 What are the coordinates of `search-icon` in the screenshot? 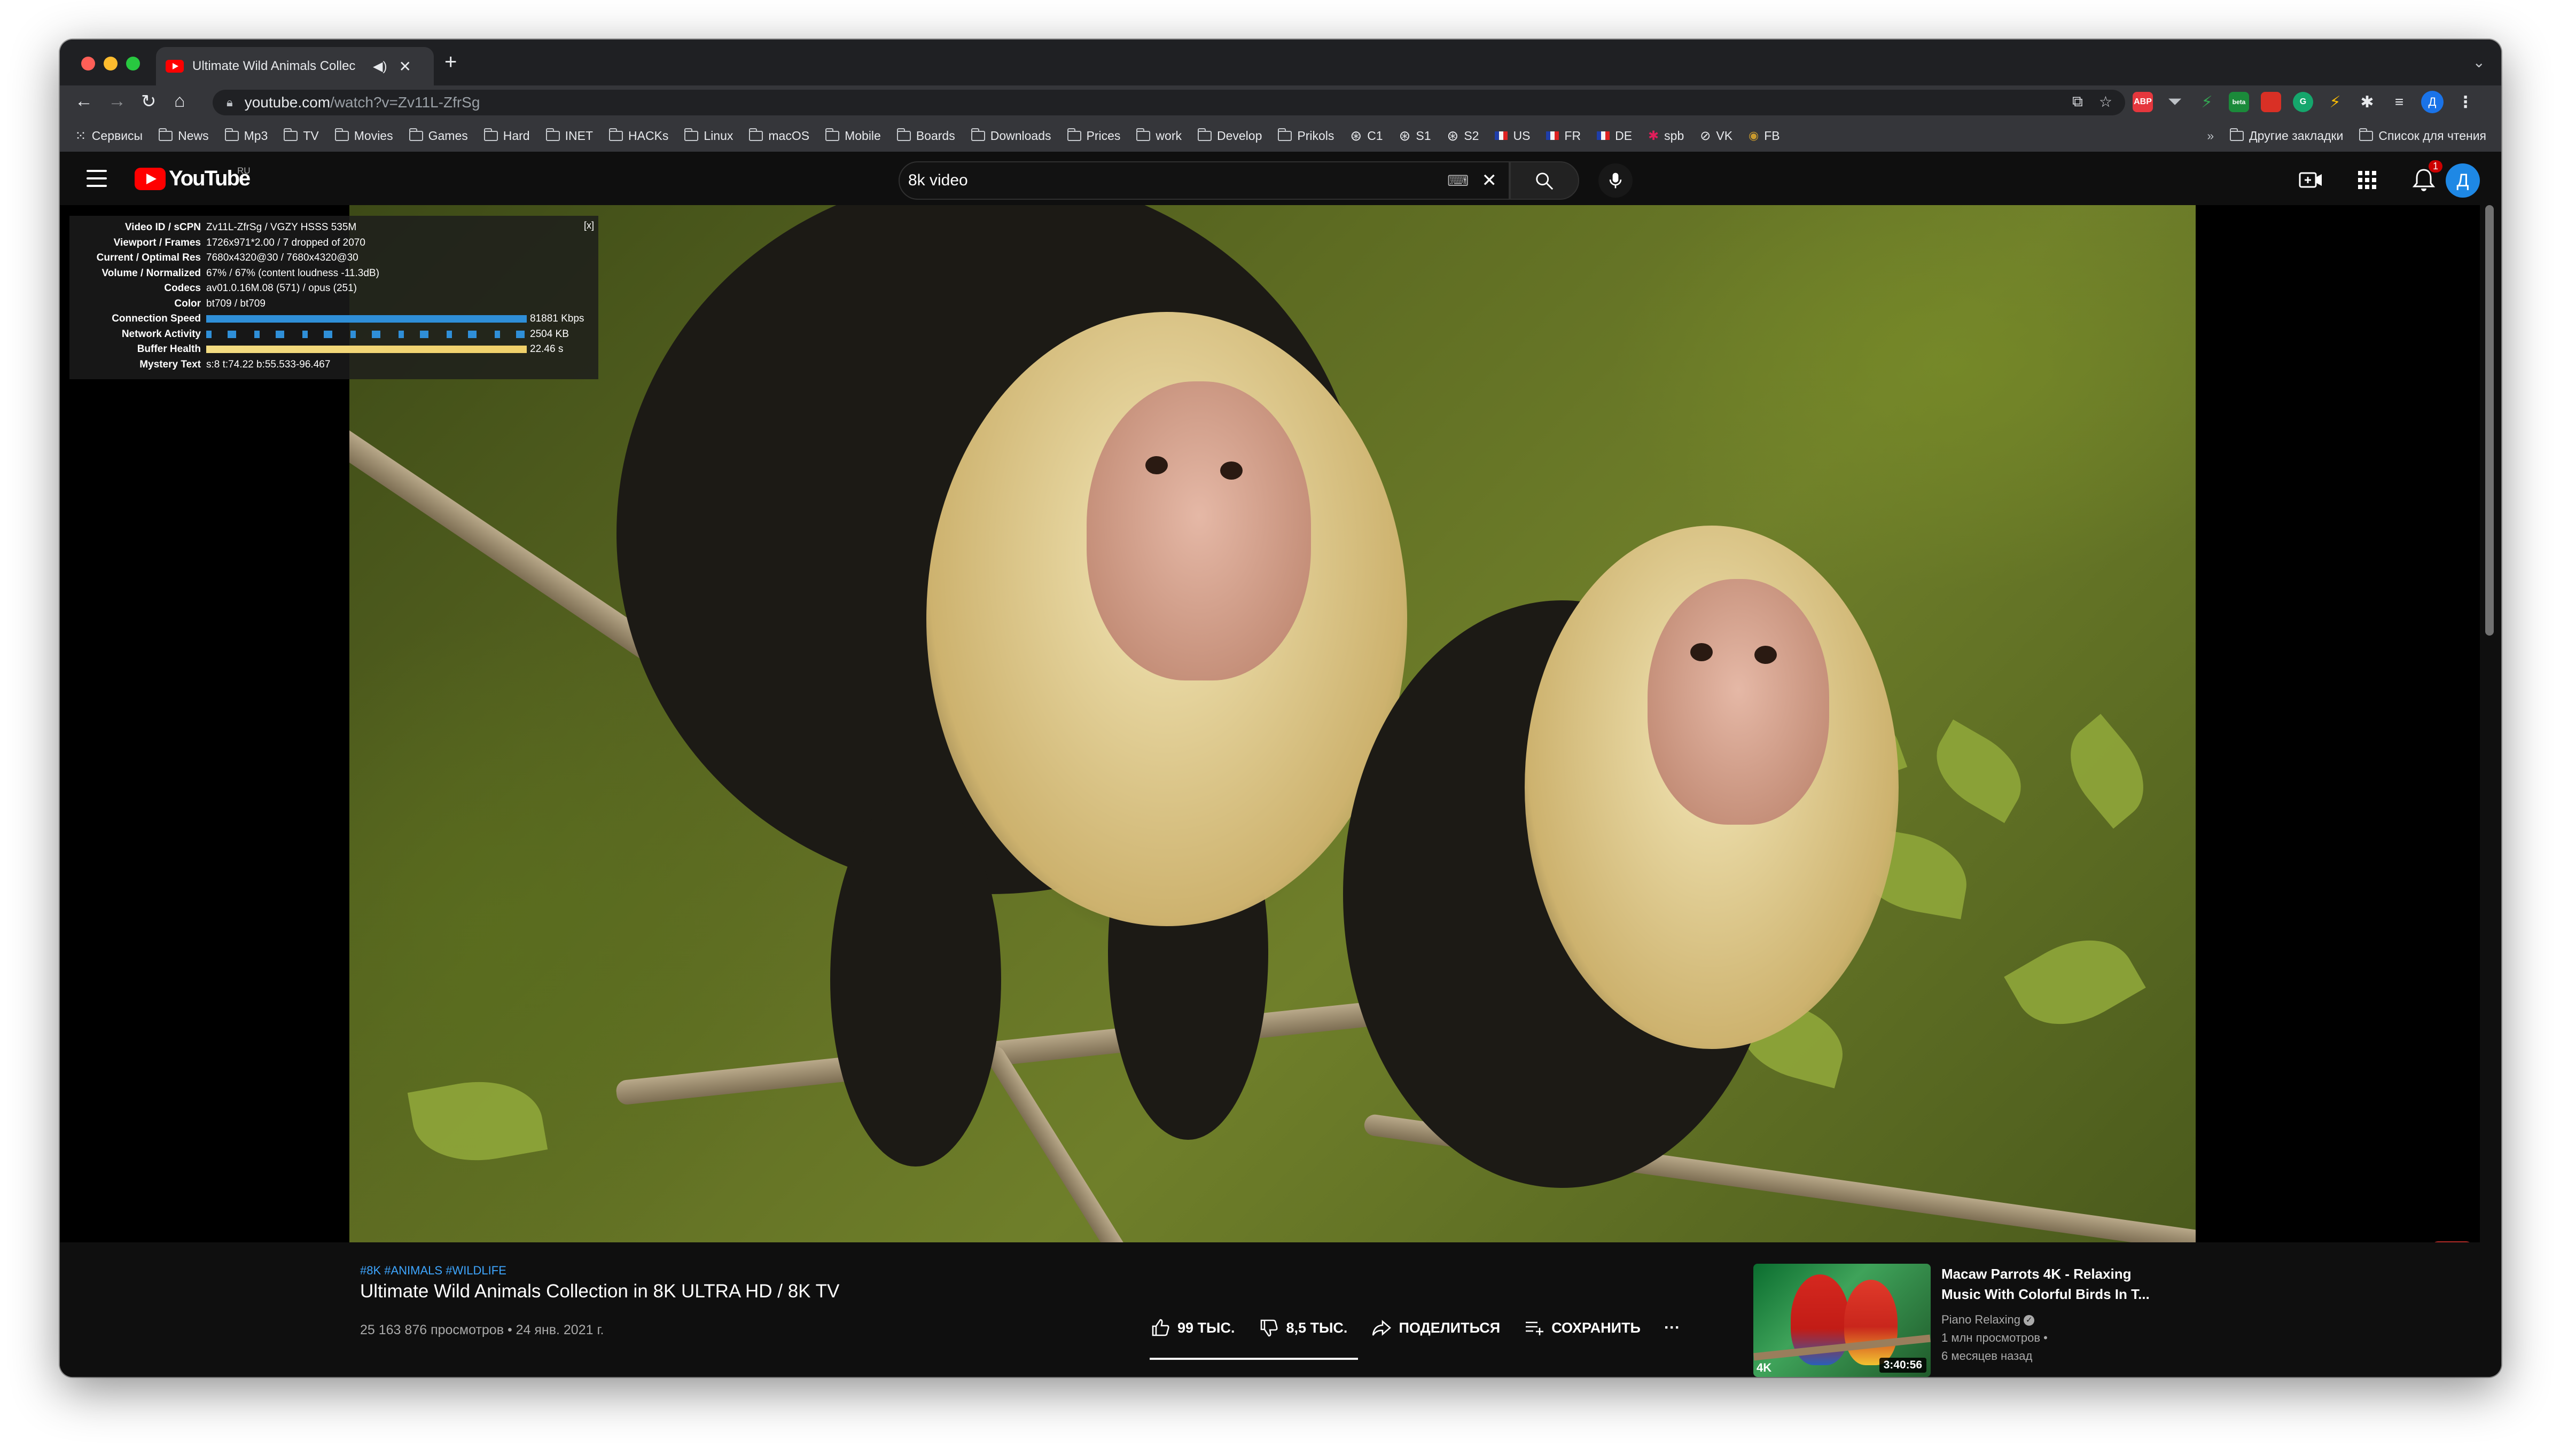 It's located at (1545, 181).